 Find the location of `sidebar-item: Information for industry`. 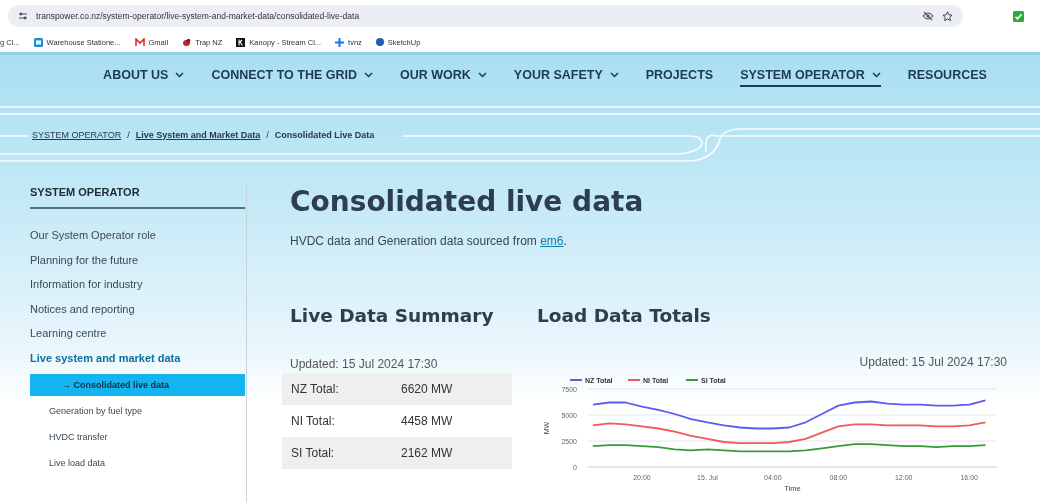

sidebar-item: Information for industry is located at coordinates (137, 284).